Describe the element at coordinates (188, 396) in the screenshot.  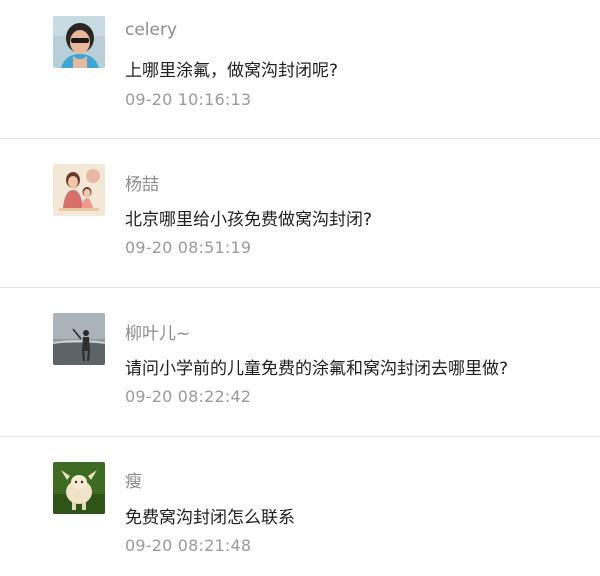
I see `comment-time: 09-20 08:22:42` at that location.